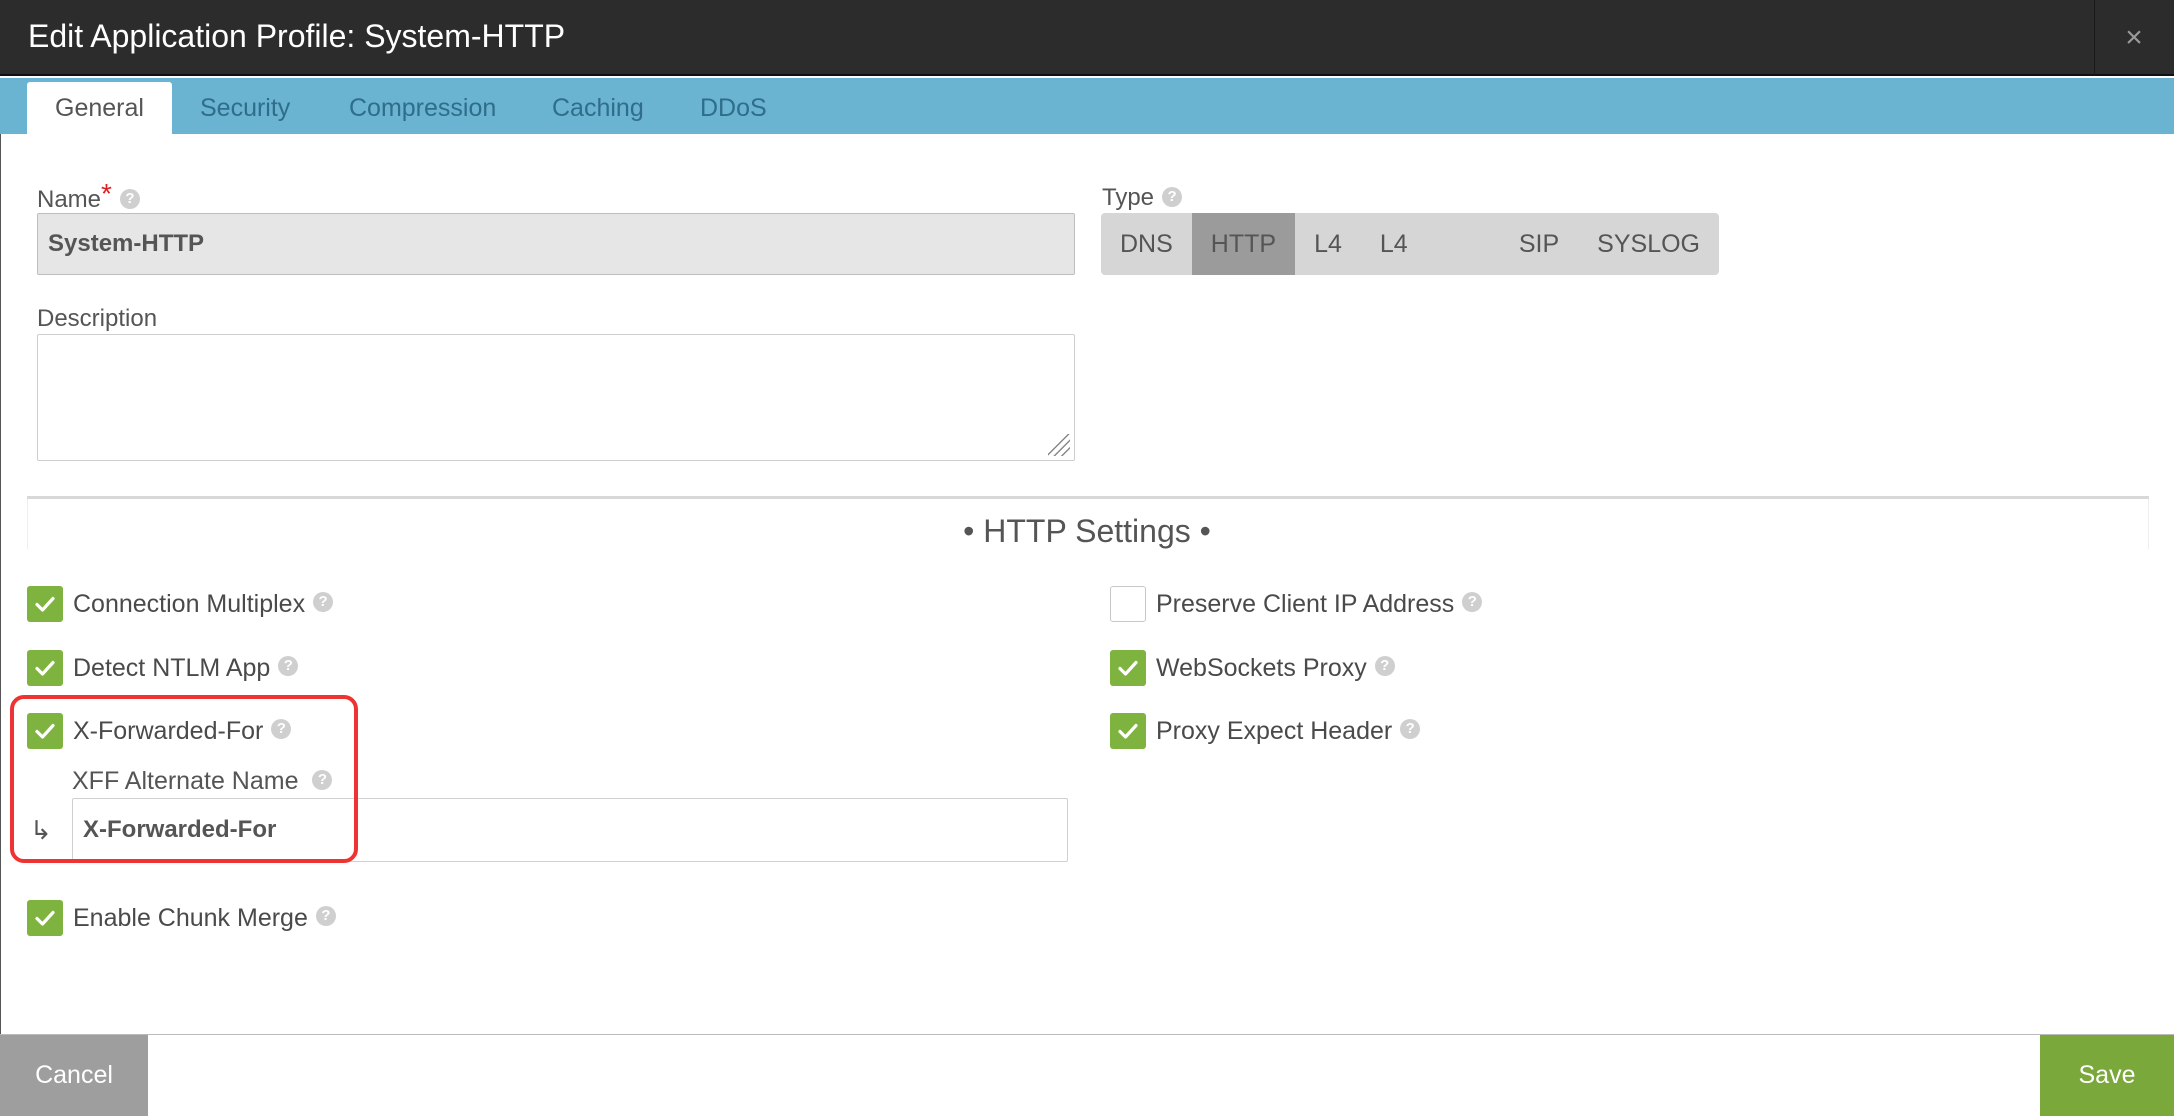 The width and height of the screenshot is (2174, 1116). I want to click on sub-option-arrow-icon: ↳, so click(41, 830).